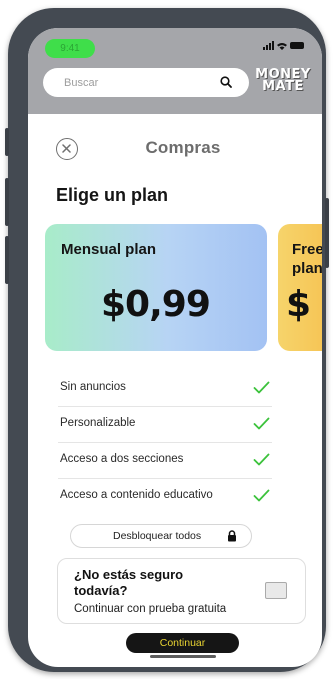  Describe the element at coordinates (276, 590) in the screenshot. I see `trial-checkbox` at that location.